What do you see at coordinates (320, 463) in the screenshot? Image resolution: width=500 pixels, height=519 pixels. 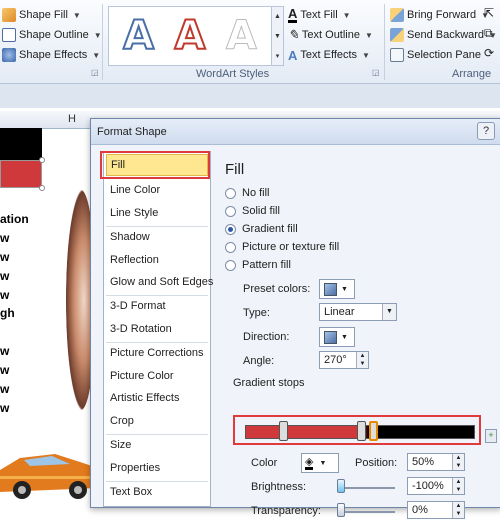 I see `color-picker-button: ◈ ▼` at bounding box center [320, 463].